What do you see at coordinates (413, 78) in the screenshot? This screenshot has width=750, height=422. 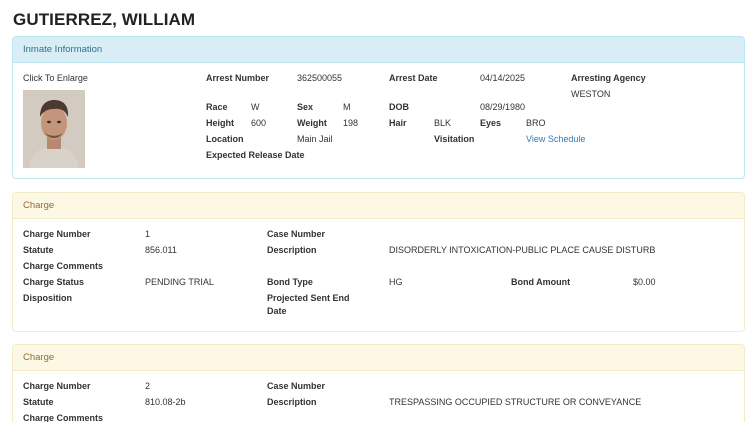 I see `arrest-date-label: Arrest Date` at bounding box center [413, 78].